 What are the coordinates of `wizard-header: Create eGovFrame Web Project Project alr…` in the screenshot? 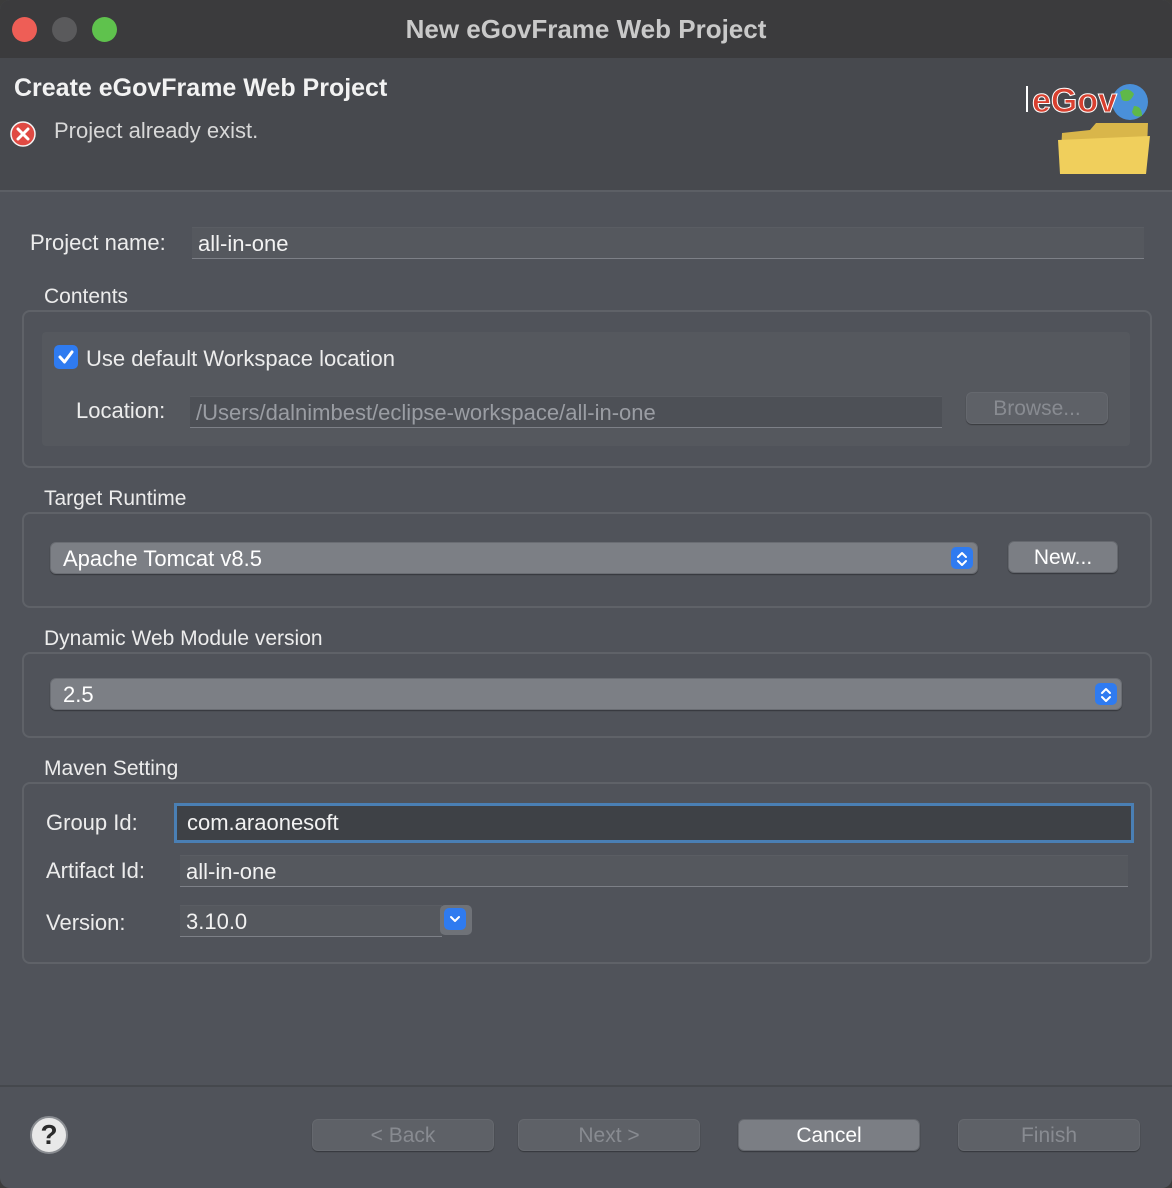 It's located at (586, 125).